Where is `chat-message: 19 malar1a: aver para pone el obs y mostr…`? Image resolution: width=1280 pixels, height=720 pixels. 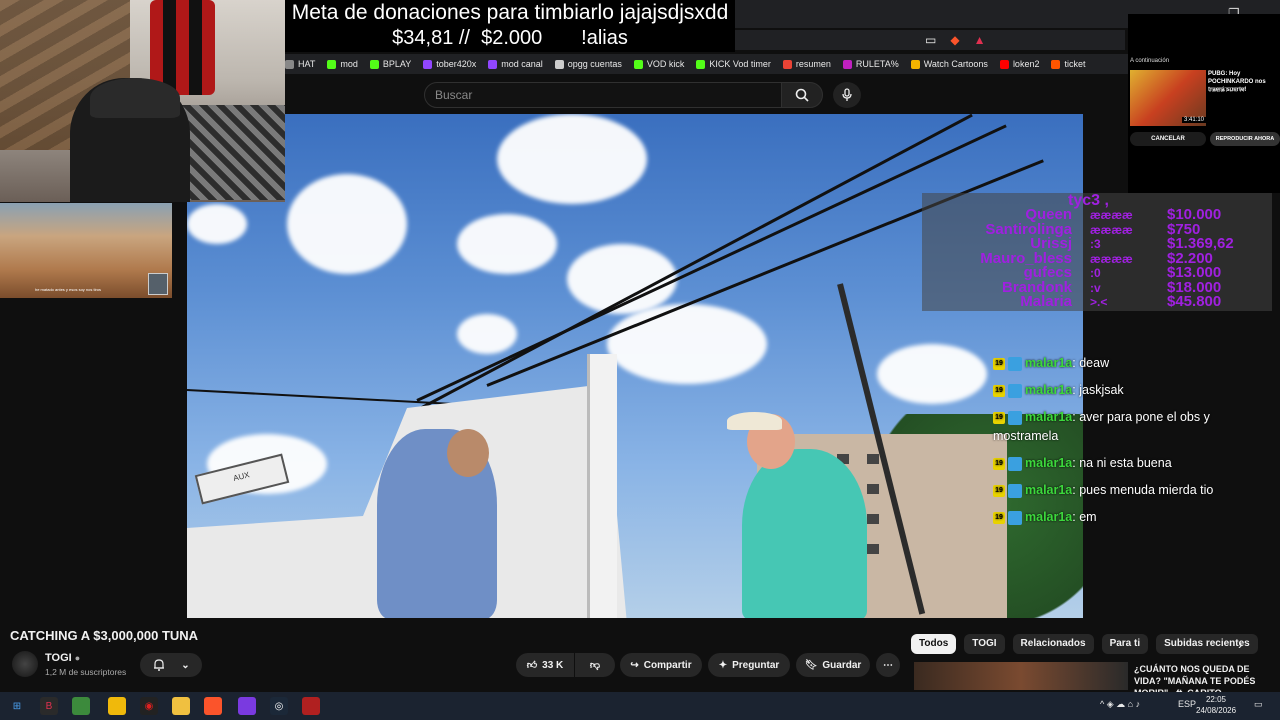 chat-message: 19 malar1a: aver para pone el obs y mostr… is located at coordinates (1128, 427).